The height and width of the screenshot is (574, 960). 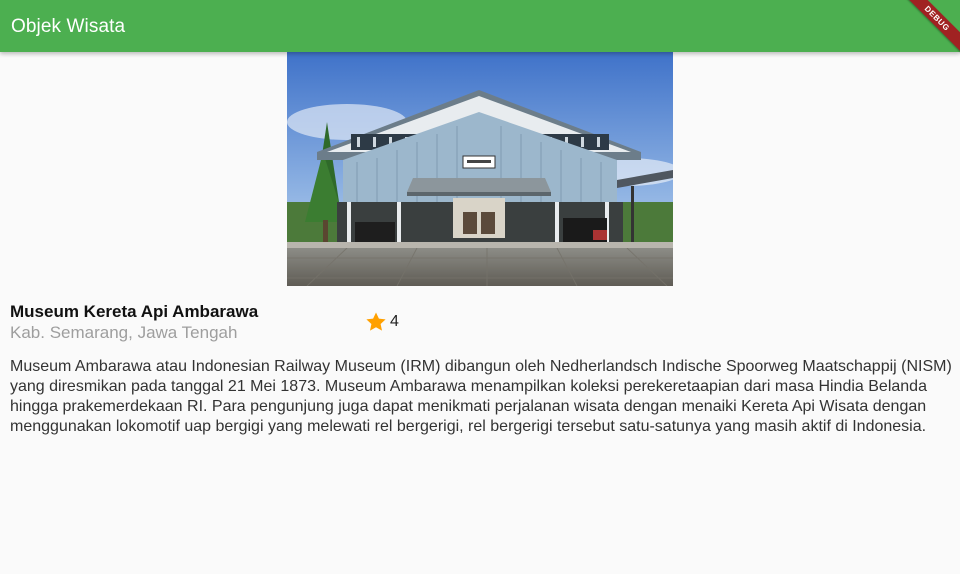 What do you see at coordinates (376, 321) in the screenshot?
I see `star-icon` at bounding box center [376, 321].